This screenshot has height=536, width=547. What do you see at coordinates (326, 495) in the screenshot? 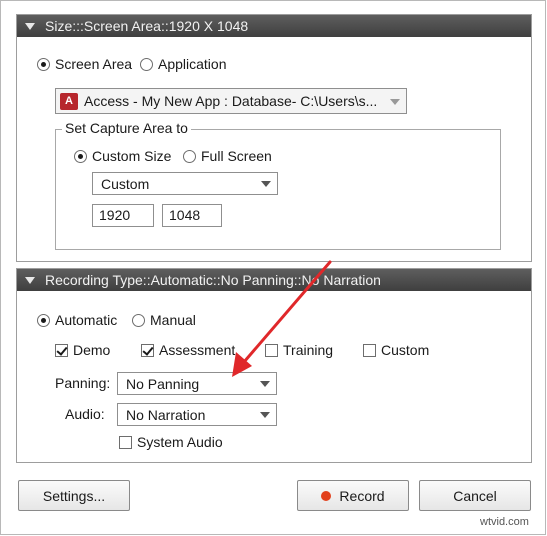
I see `record-dot-icon` at bounding box center [326, 495].